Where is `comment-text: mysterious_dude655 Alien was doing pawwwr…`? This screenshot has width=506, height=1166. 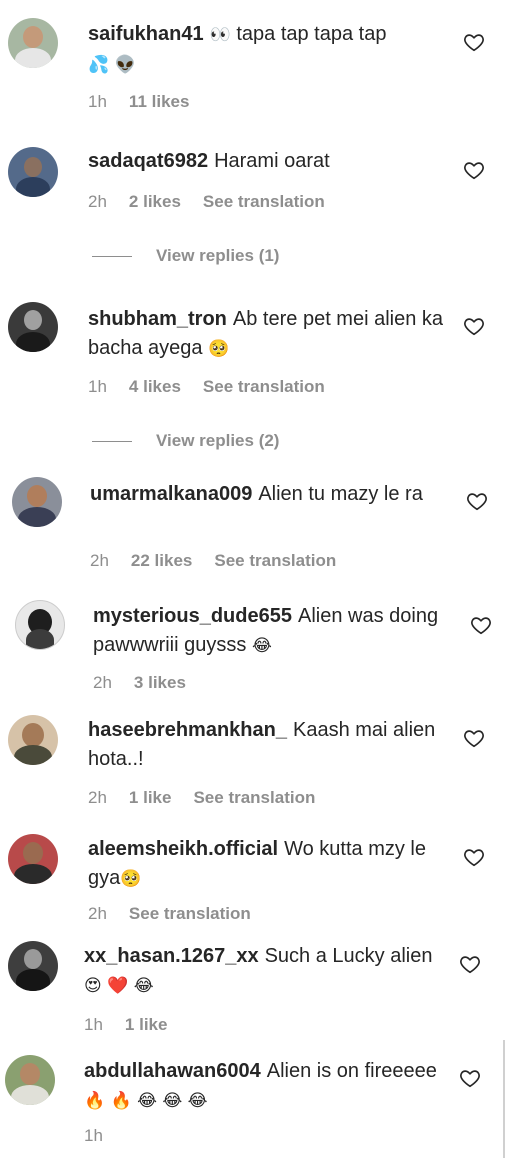
comment-text: mysterious_dude655 Alien was doing pawwwr… is located at coordinates (268, 631).